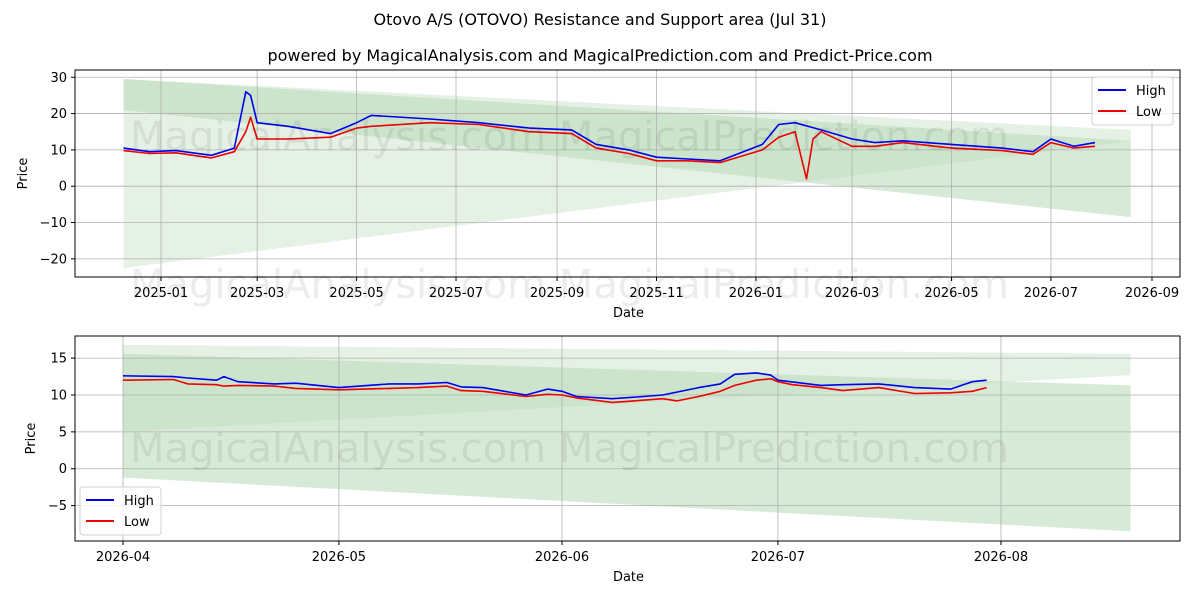 This screenshot has width=1200, height=600. Describe the element at coordinates (123, 557) in the screenshot. I see `x-tick-label: 2026-04` at that location.